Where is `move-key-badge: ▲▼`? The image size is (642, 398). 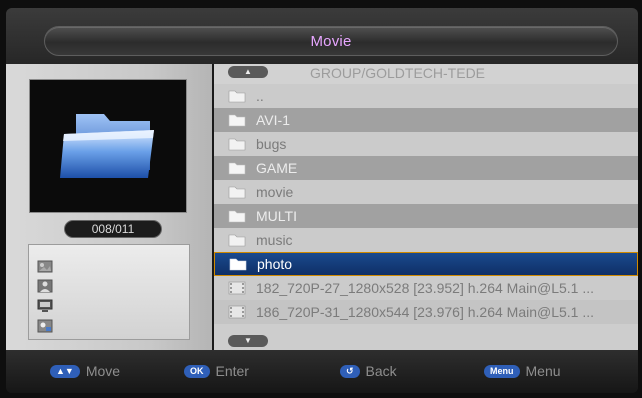
move-key-badge: ▲▼ is located at coordinates (65, 371).